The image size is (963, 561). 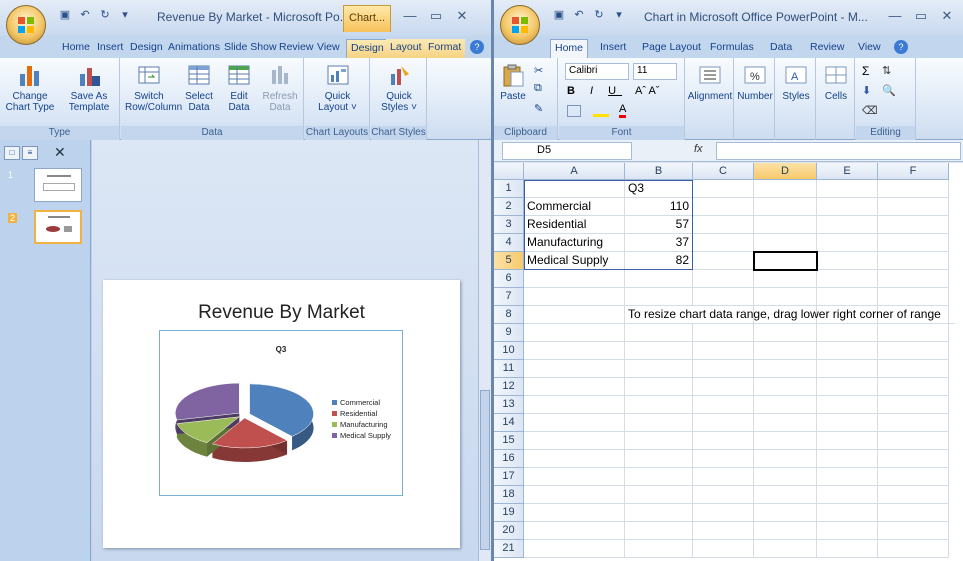 I want to click on legend-entry: Residential, so click(x=361, y=413).